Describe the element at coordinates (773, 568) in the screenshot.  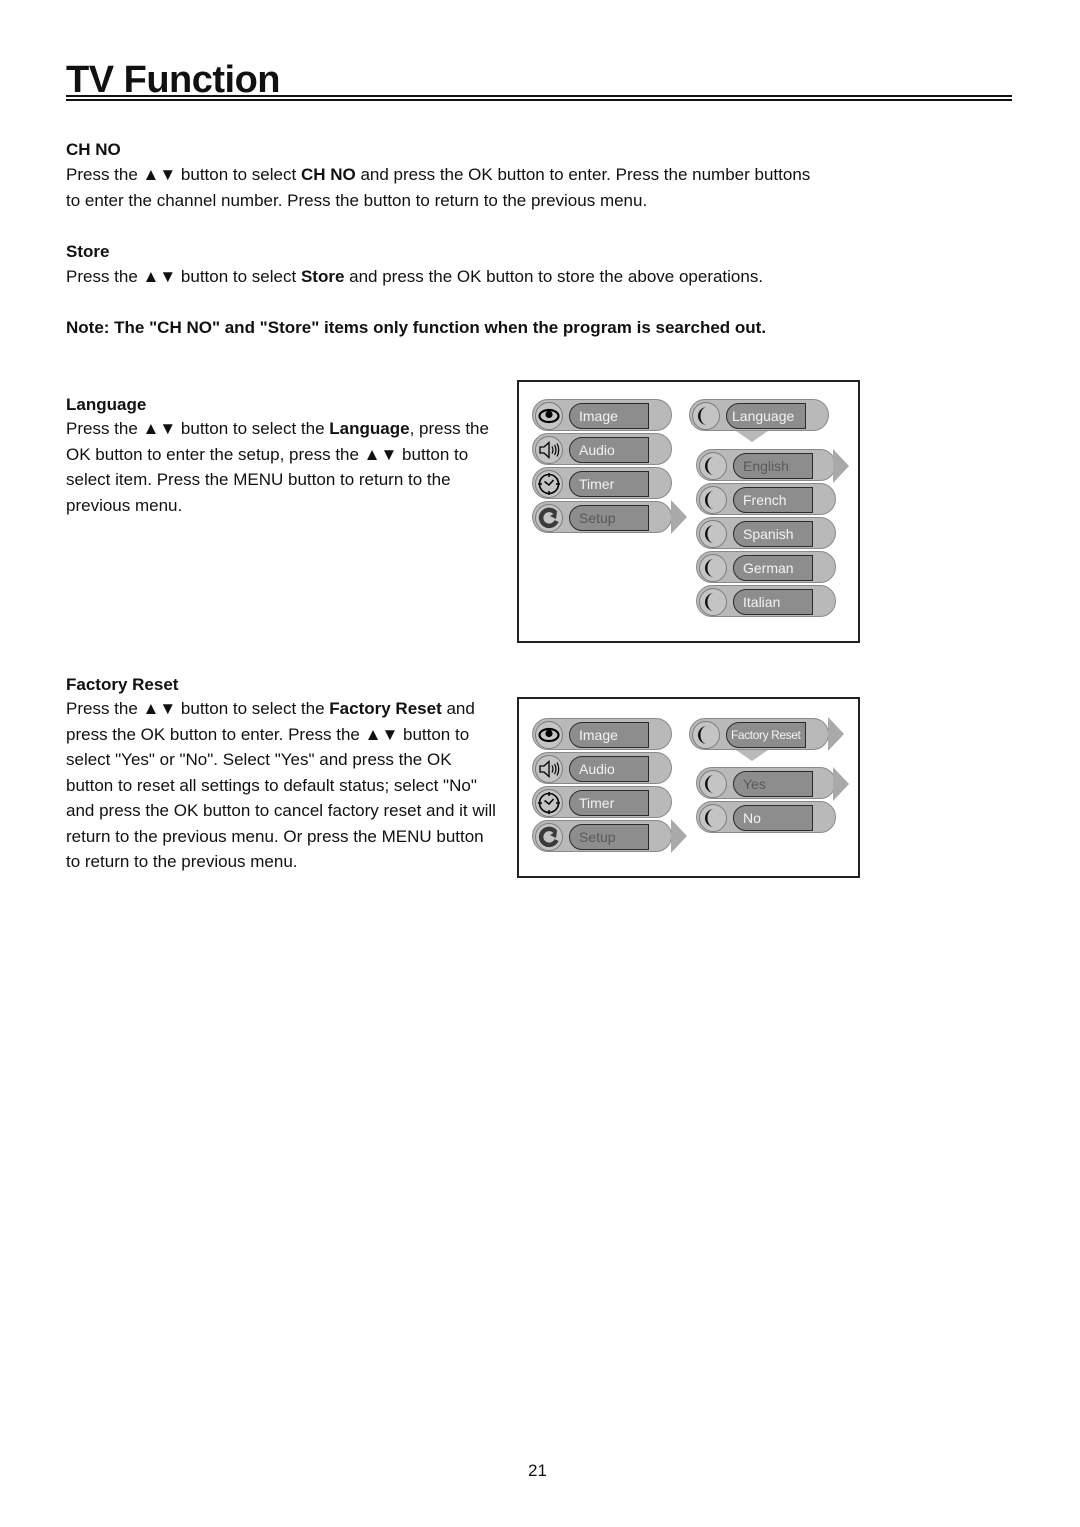
I see `option-label: German` at that location.